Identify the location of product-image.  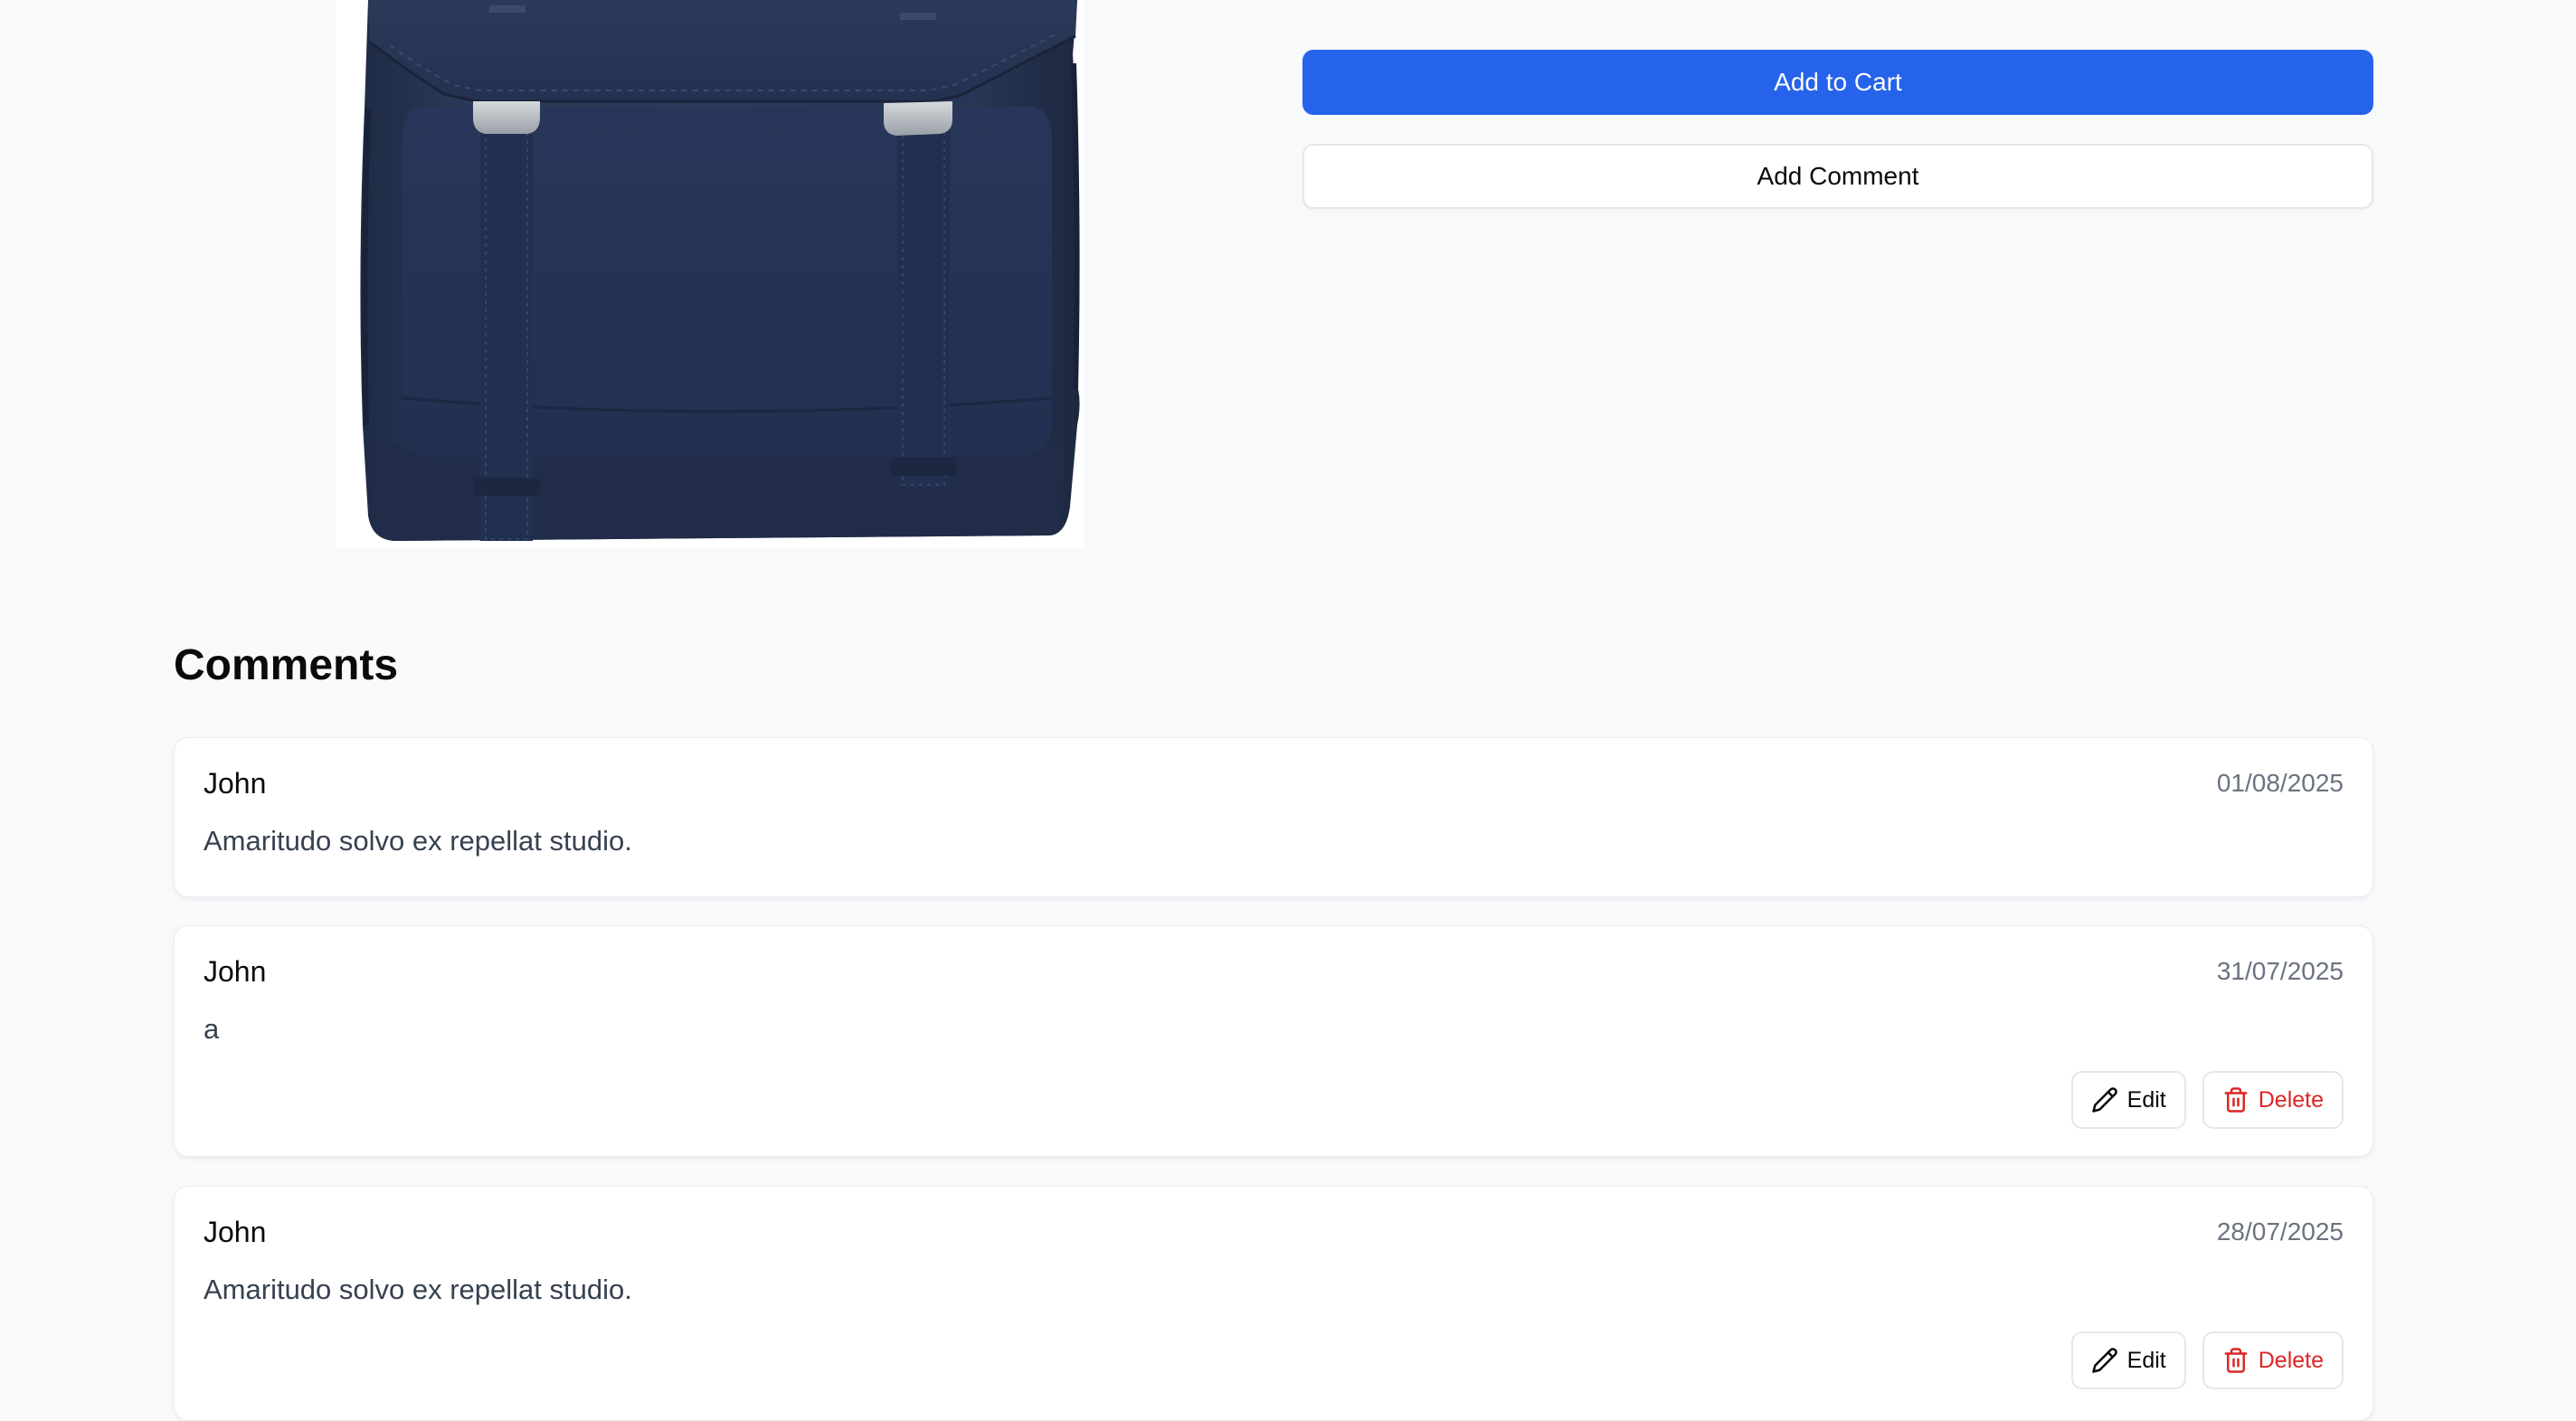
(710, 274).